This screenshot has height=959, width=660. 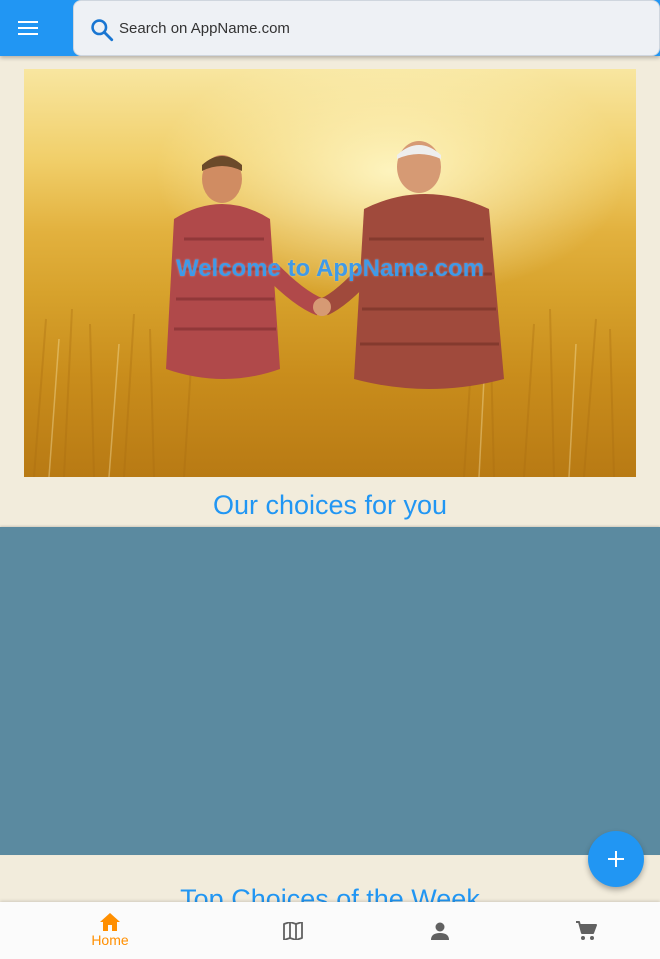 What do you see at coordinates (330, 505) in the screenshot?
I see `choices-section-title: Our choices for you` at bounding box center [330, 505].